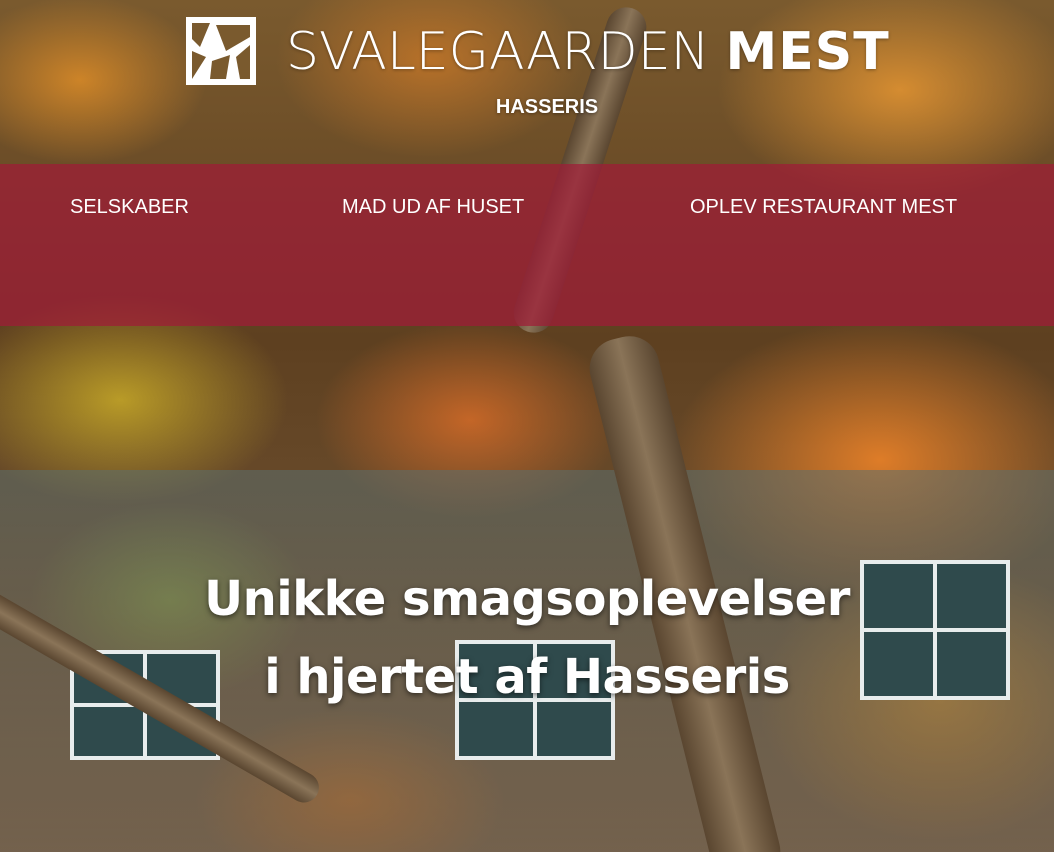 The image size is (1054, 852). I want to click on nav-item-mad-ud-af-huset: MAD UD AF HUSET, so click(433, 207).